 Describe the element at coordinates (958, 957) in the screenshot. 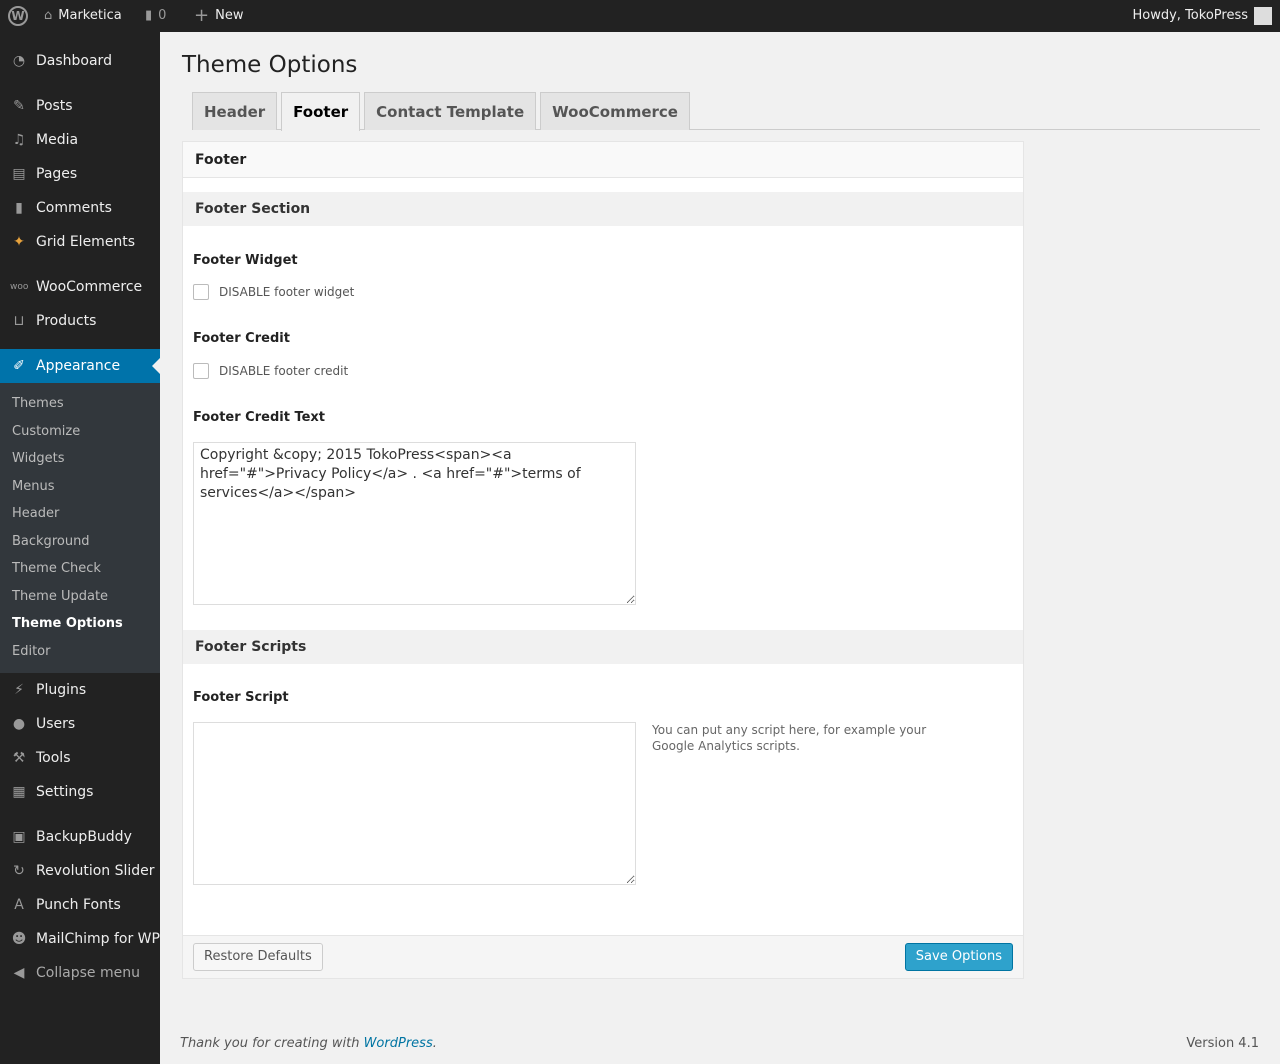

I see `save-options-button: Save Options` at that location.